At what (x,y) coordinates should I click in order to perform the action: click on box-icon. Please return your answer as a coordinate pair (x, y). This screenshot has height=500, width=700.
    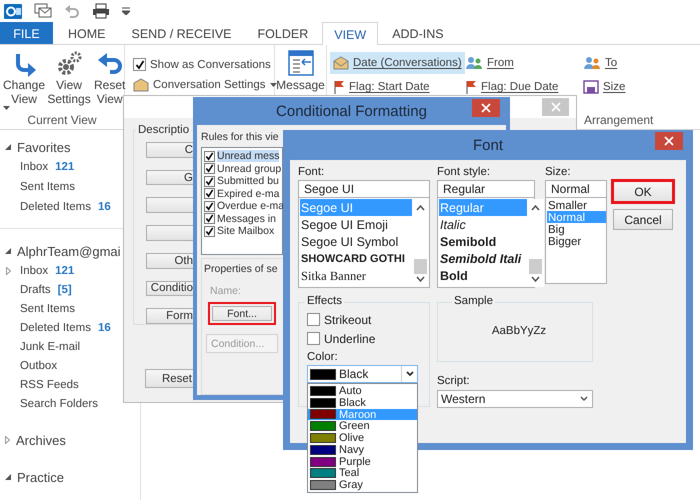
    Looking at the image, I should click on (591, 87).